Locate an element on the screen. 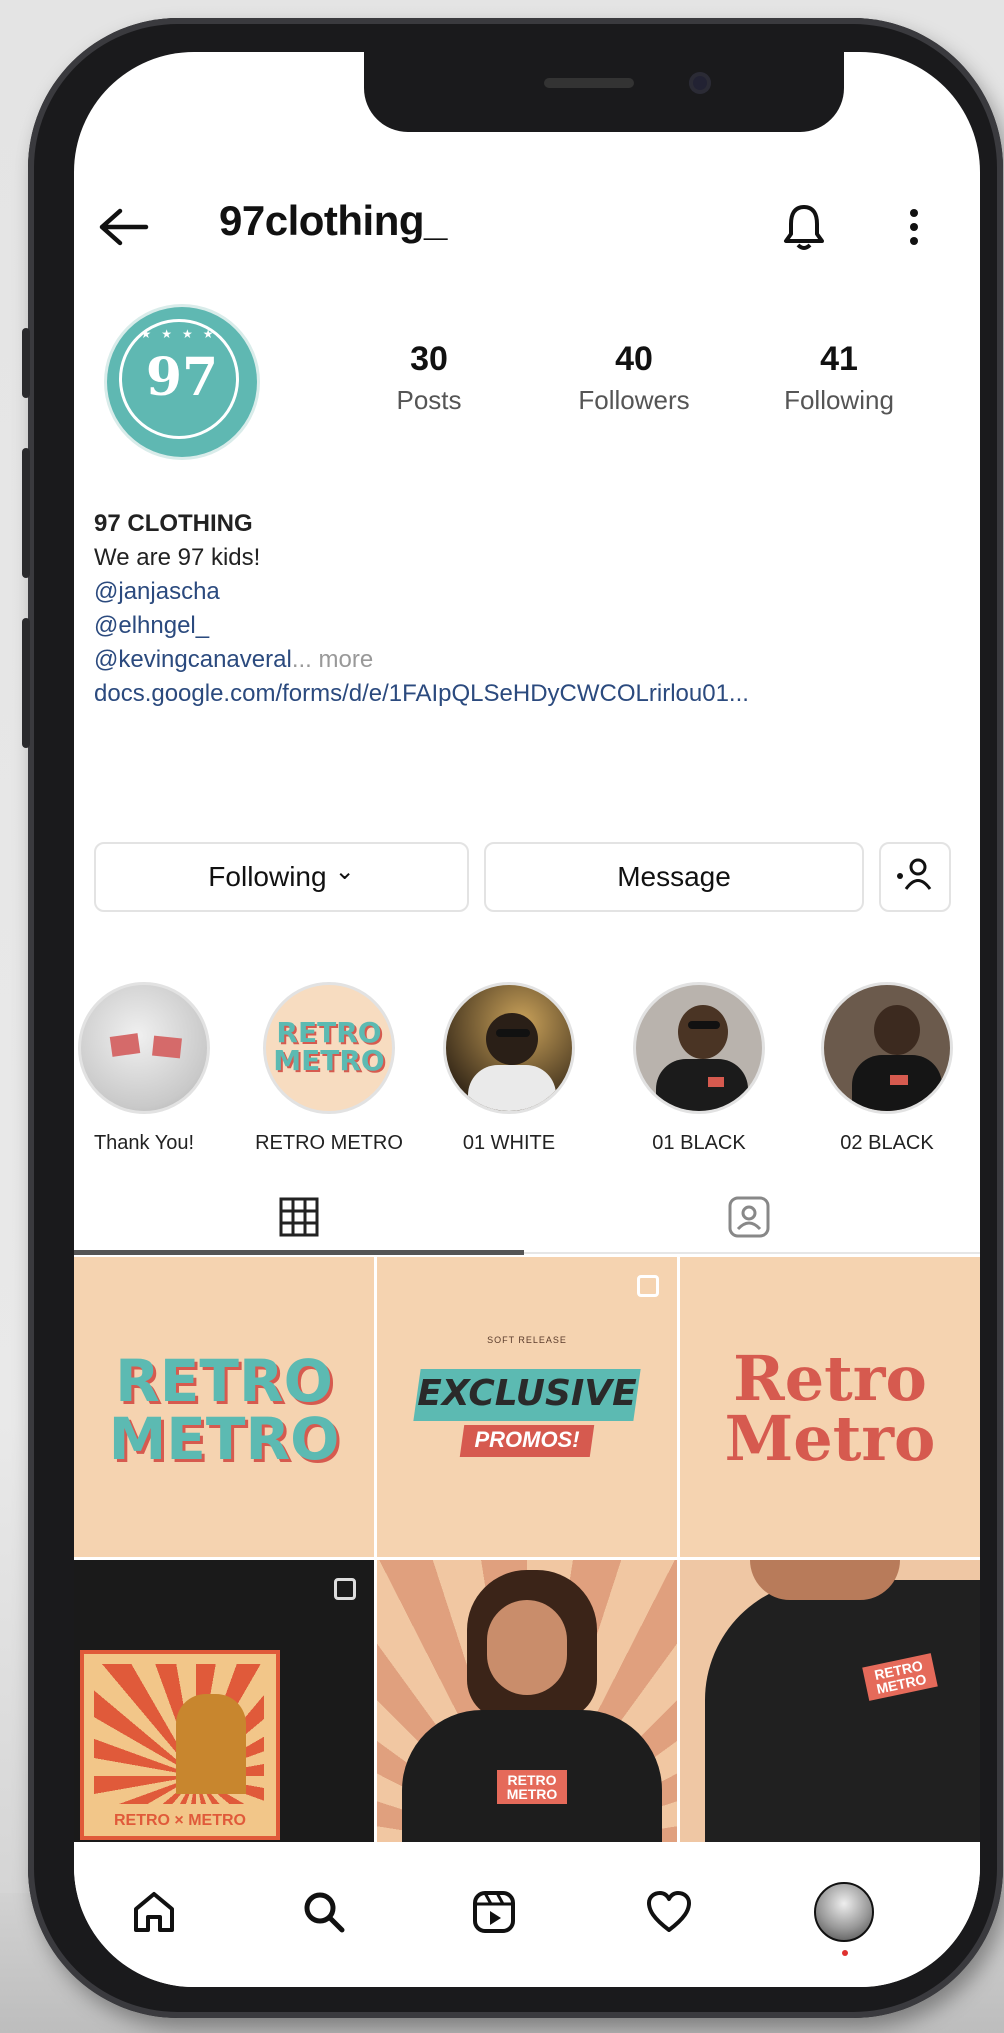  post-3-line2: Metro is located at coordinates (830, 1438).